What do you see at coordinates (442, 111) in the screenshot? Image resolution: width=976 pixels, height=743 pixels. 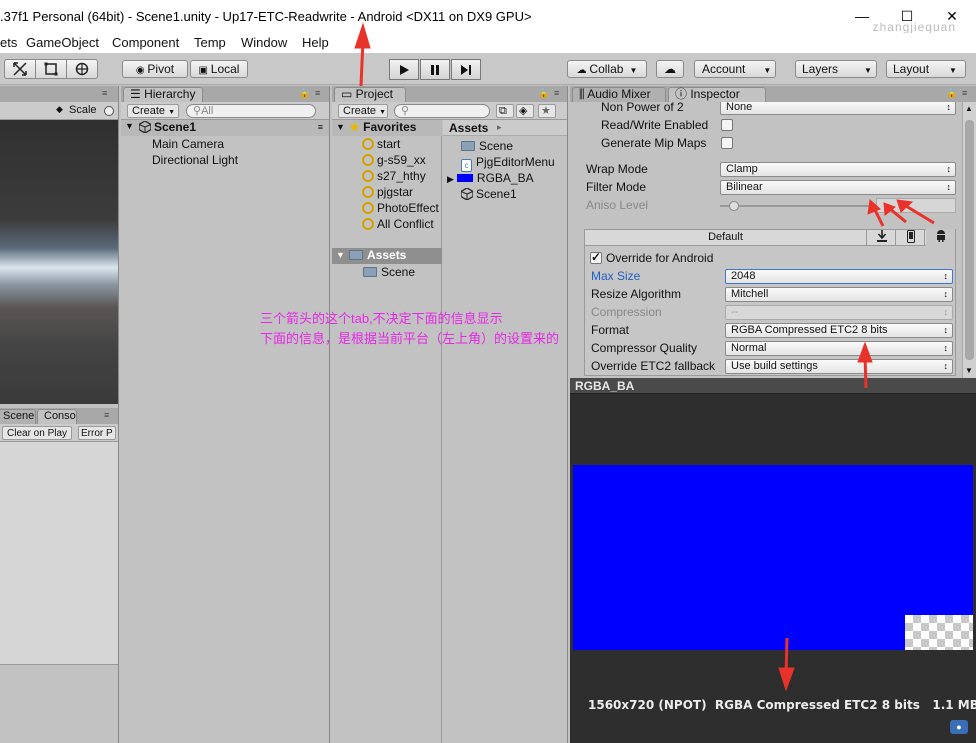 I see `project-search-input: ⚲` at bounding box center [442, 111].